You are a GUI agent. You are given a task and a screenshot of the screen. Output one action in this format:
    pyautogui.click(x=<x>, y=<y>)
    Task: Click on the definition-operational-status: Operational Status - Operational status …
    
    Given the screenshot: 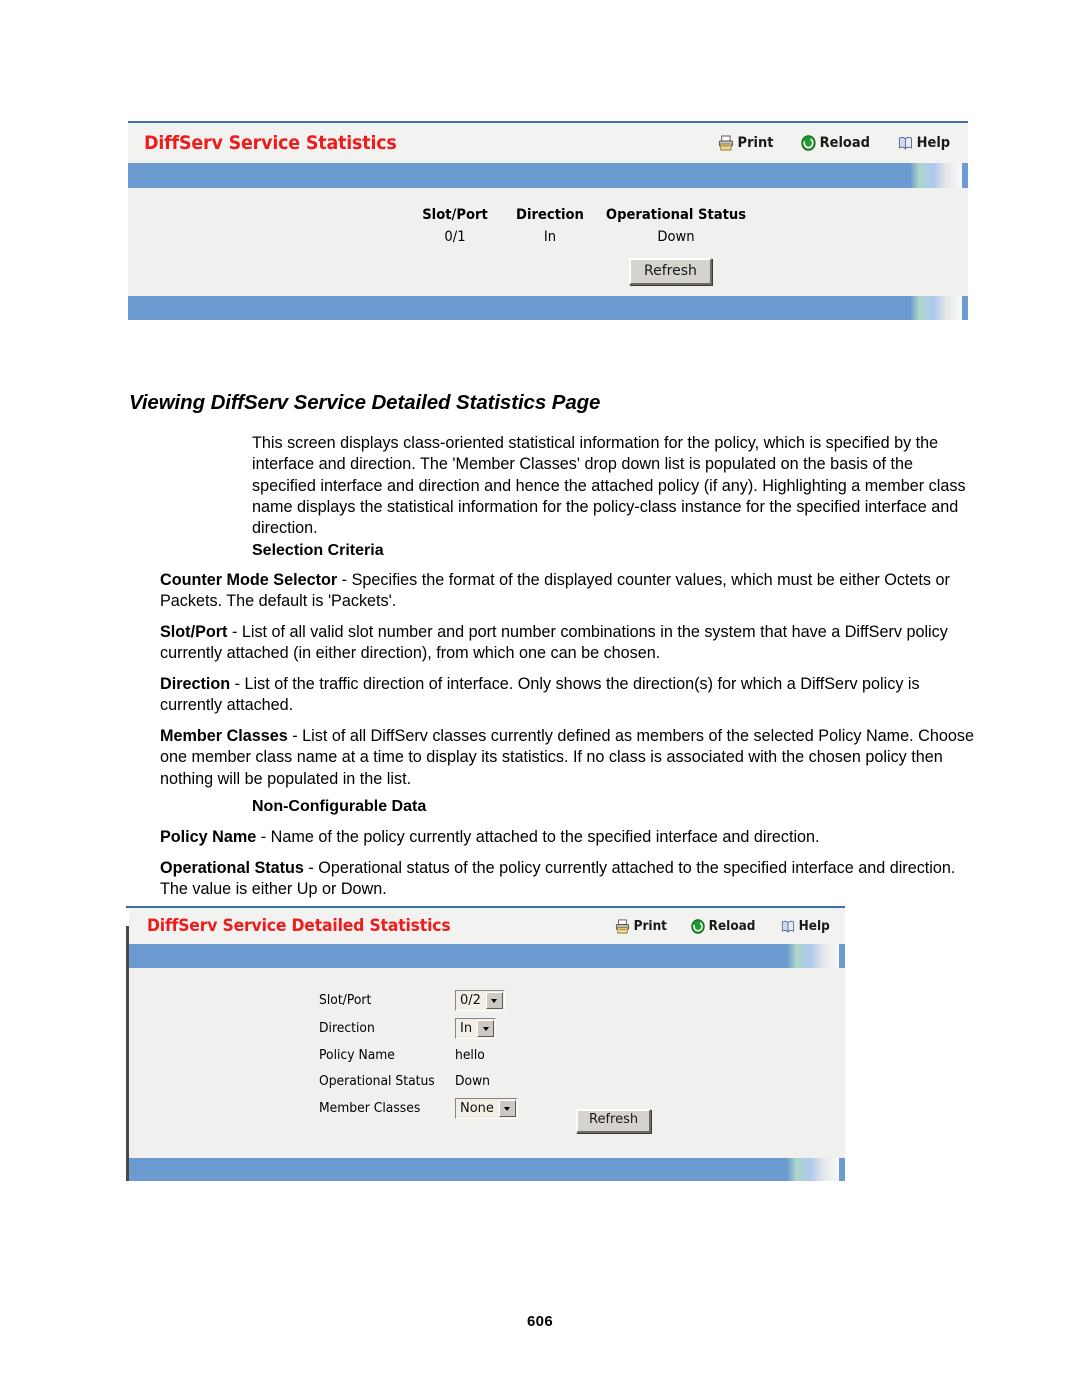 What is the action you would take?
    pyautogui.click(x=570, y=879)
    